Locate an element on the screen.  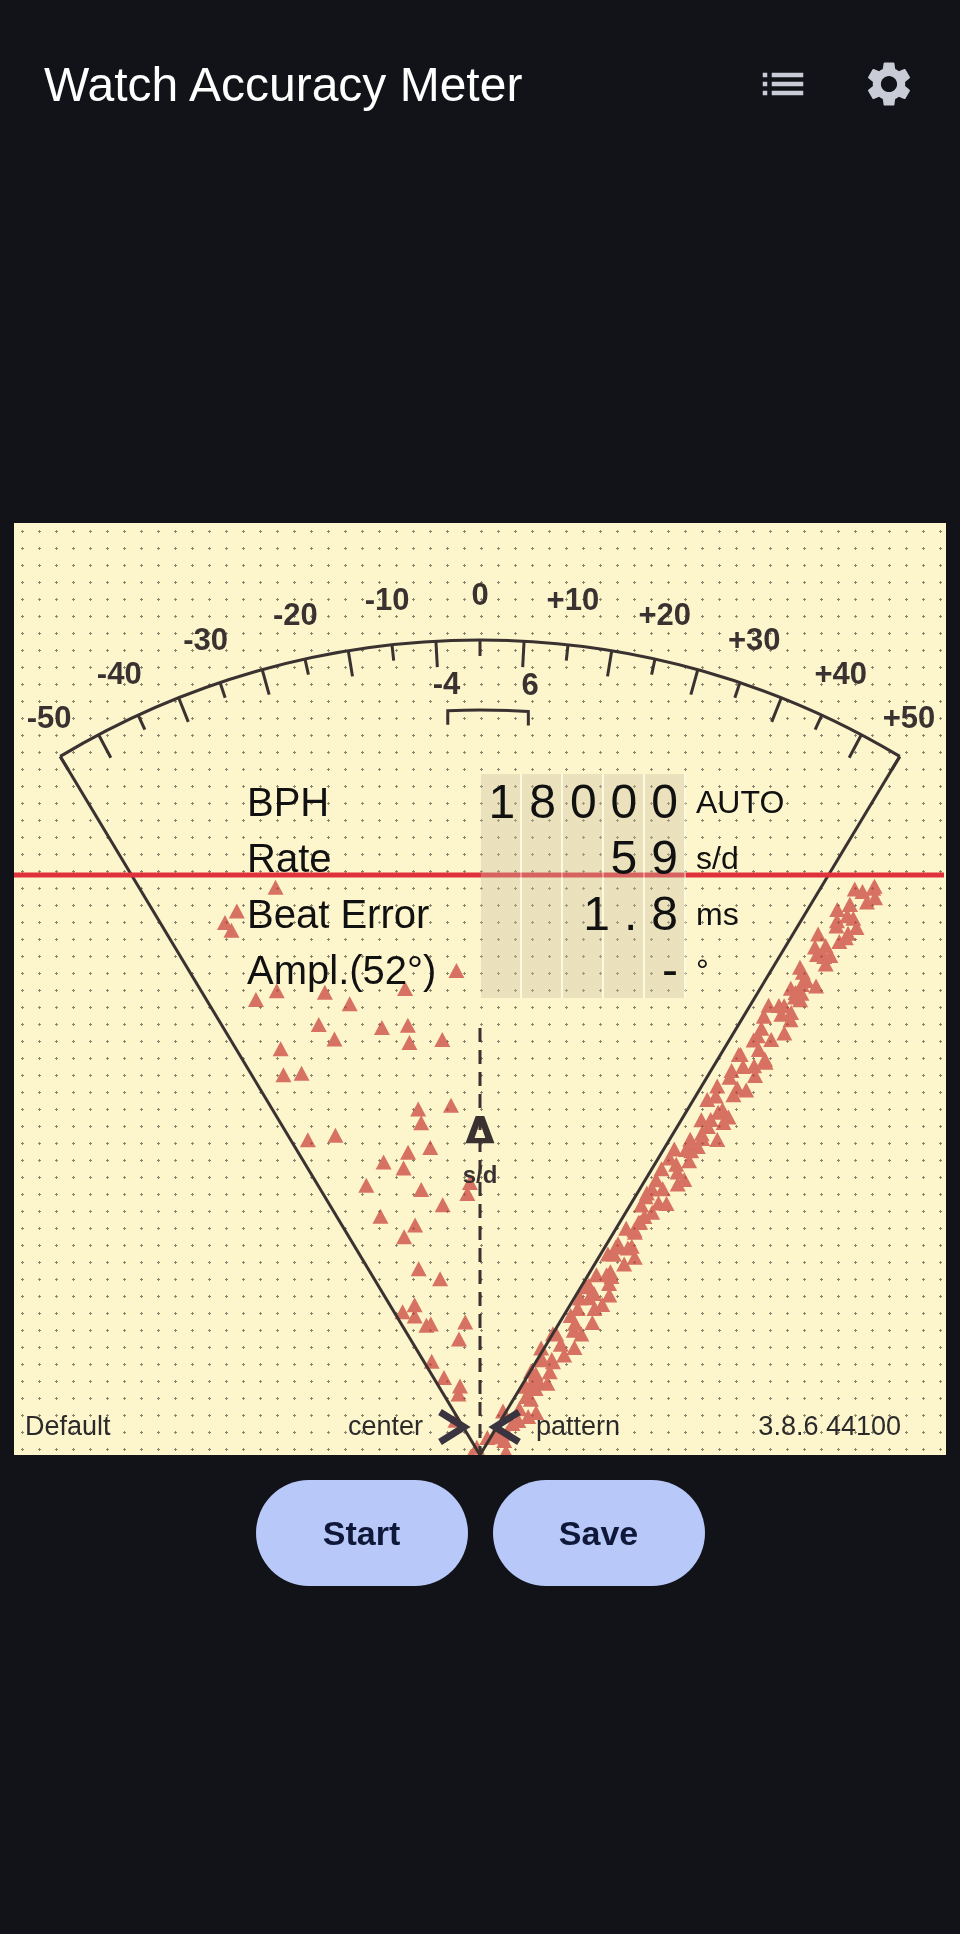
start-button: Start is located at coordinates (361, 1533).